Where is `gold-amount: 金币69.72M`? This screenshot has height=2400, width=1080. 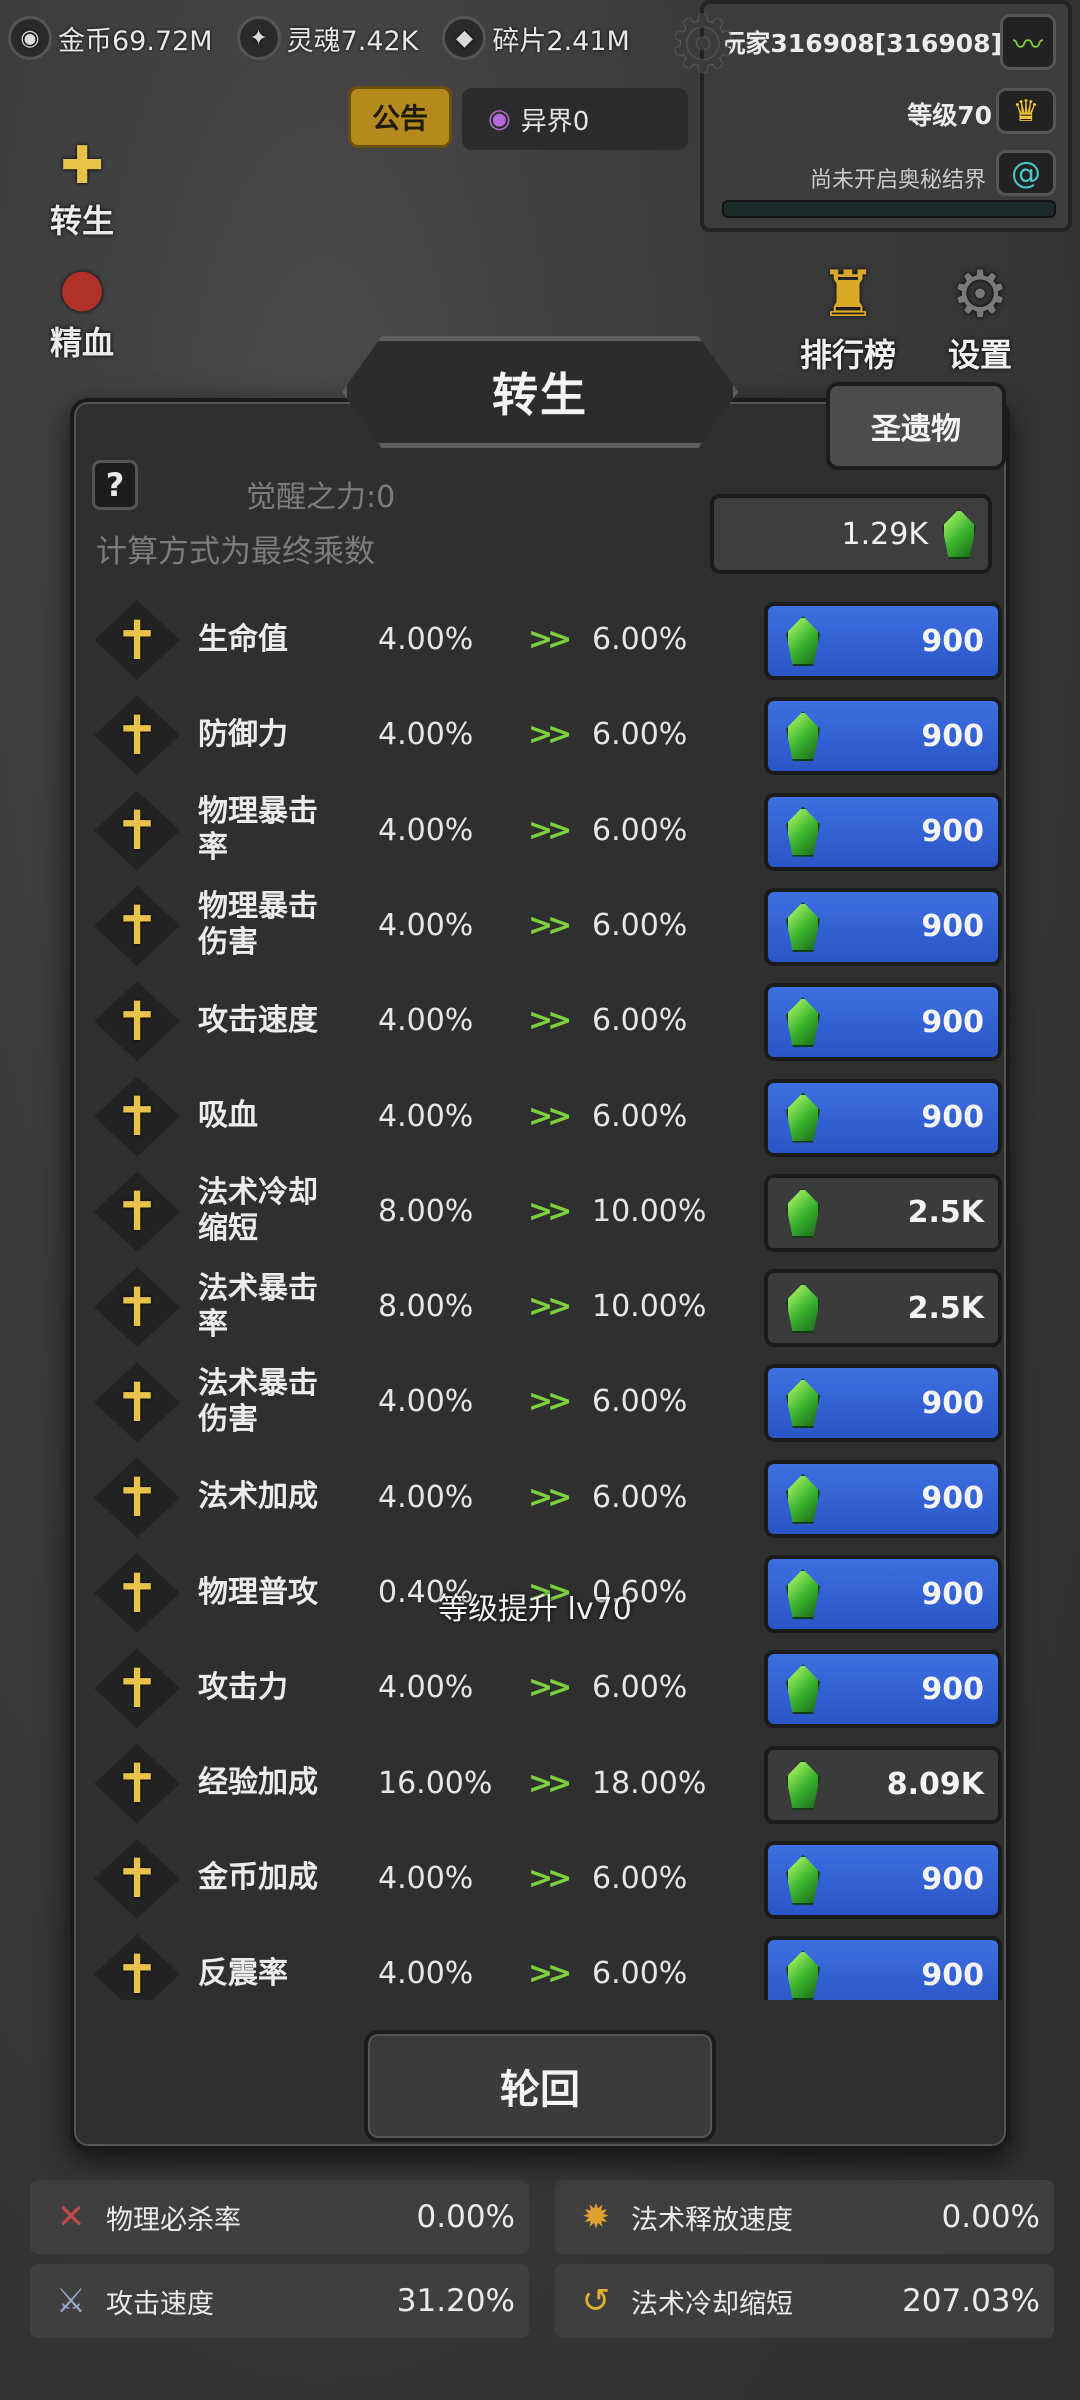 gold-amount: 金币69.72M is located at coordinates (135, 41).